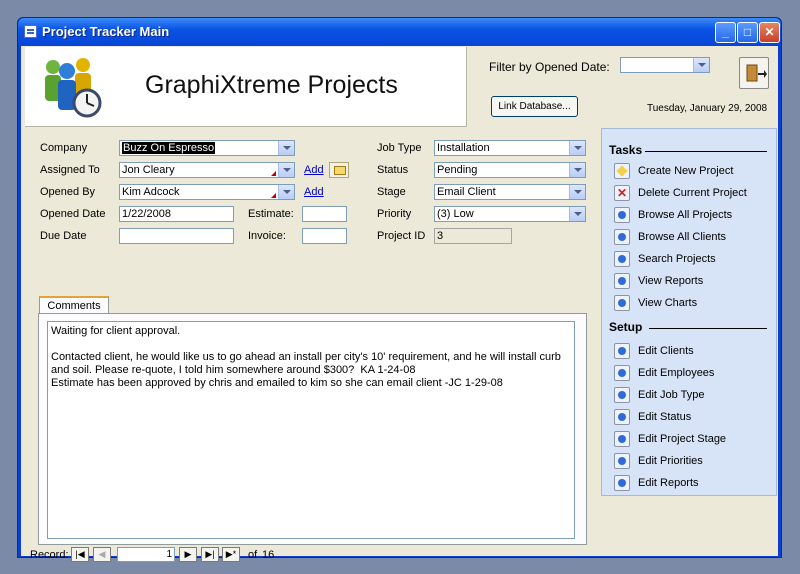 The width and height of the screenshot is (800, 574). What do you see at coordinates (457, 170) in the screenshot?
I see `status-value: Pending` at bounding box center [457, 170].